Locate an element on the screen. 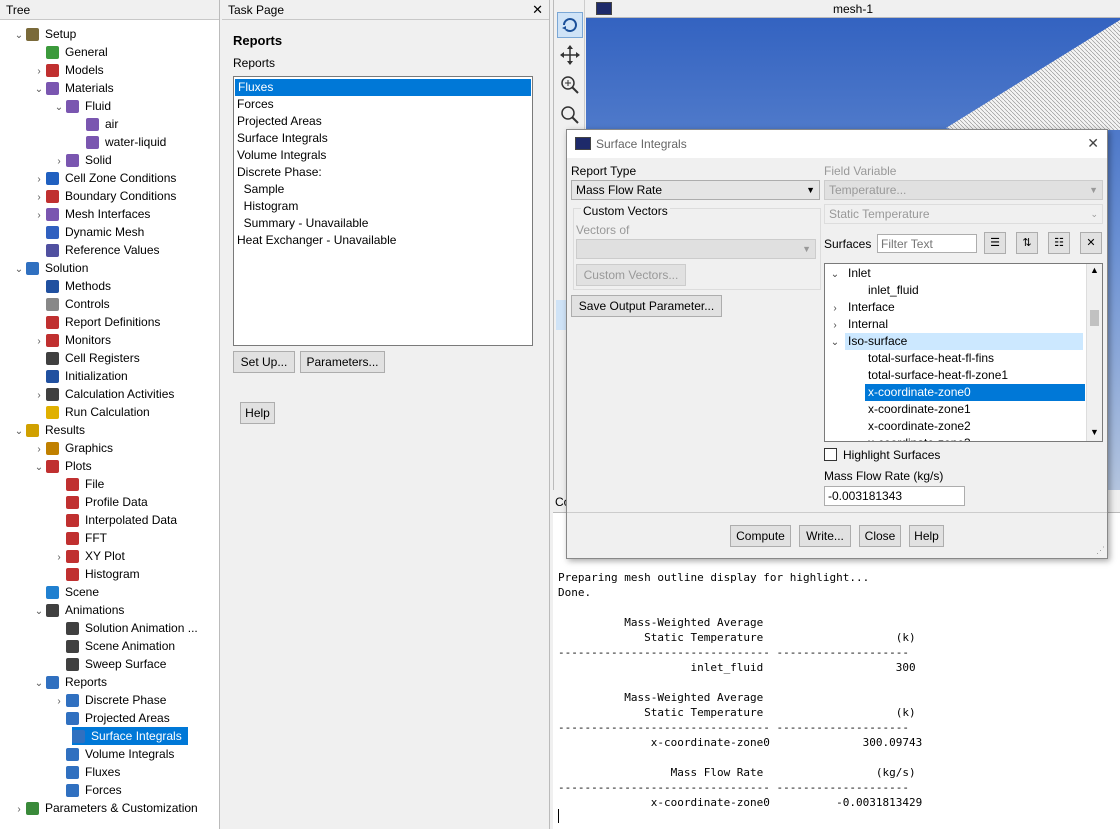 The height and width of the screenshot is (829, 1120). tree-item-fluid: ⌄ Fluid is located at coordinates (81, 106).